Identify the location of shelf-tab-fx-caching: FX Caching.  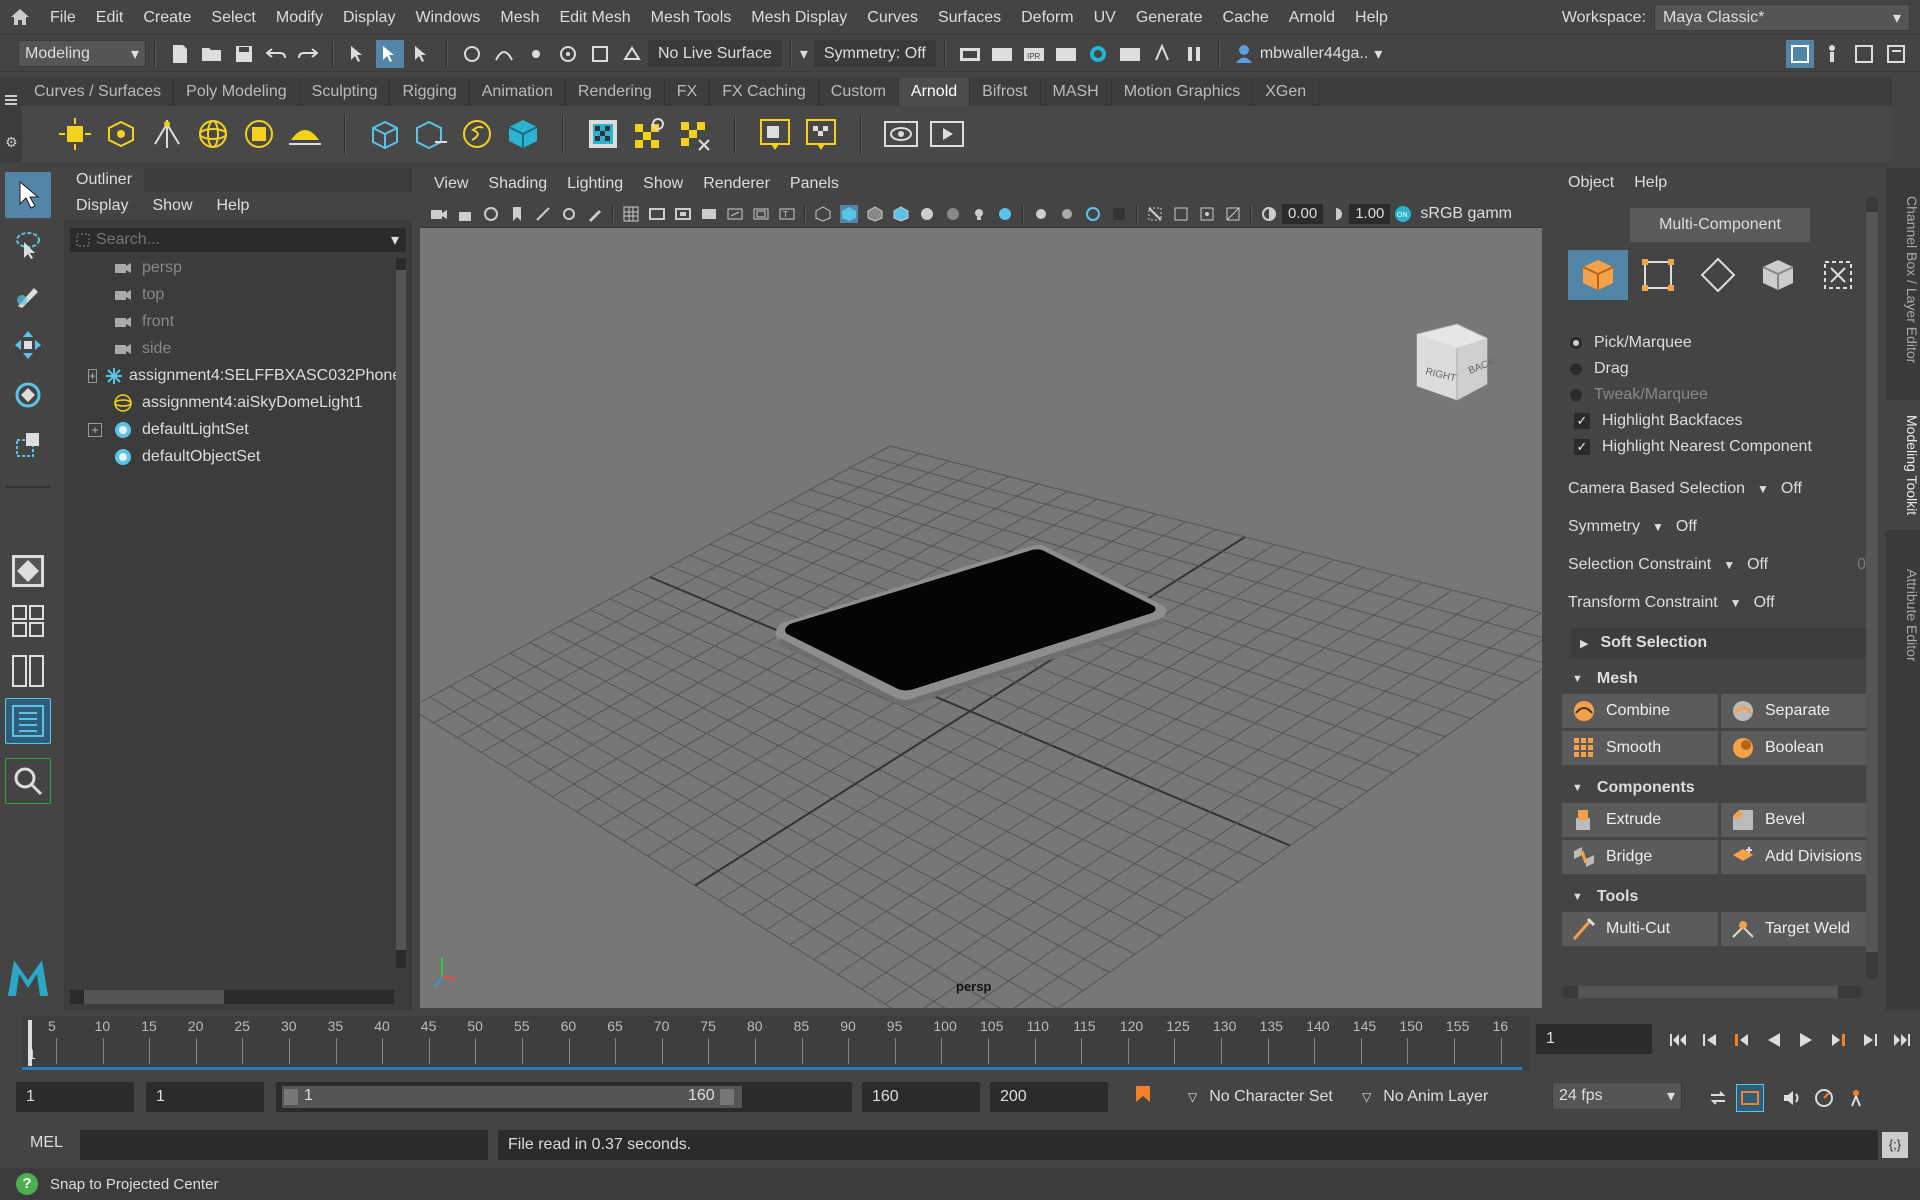
(764, 92).